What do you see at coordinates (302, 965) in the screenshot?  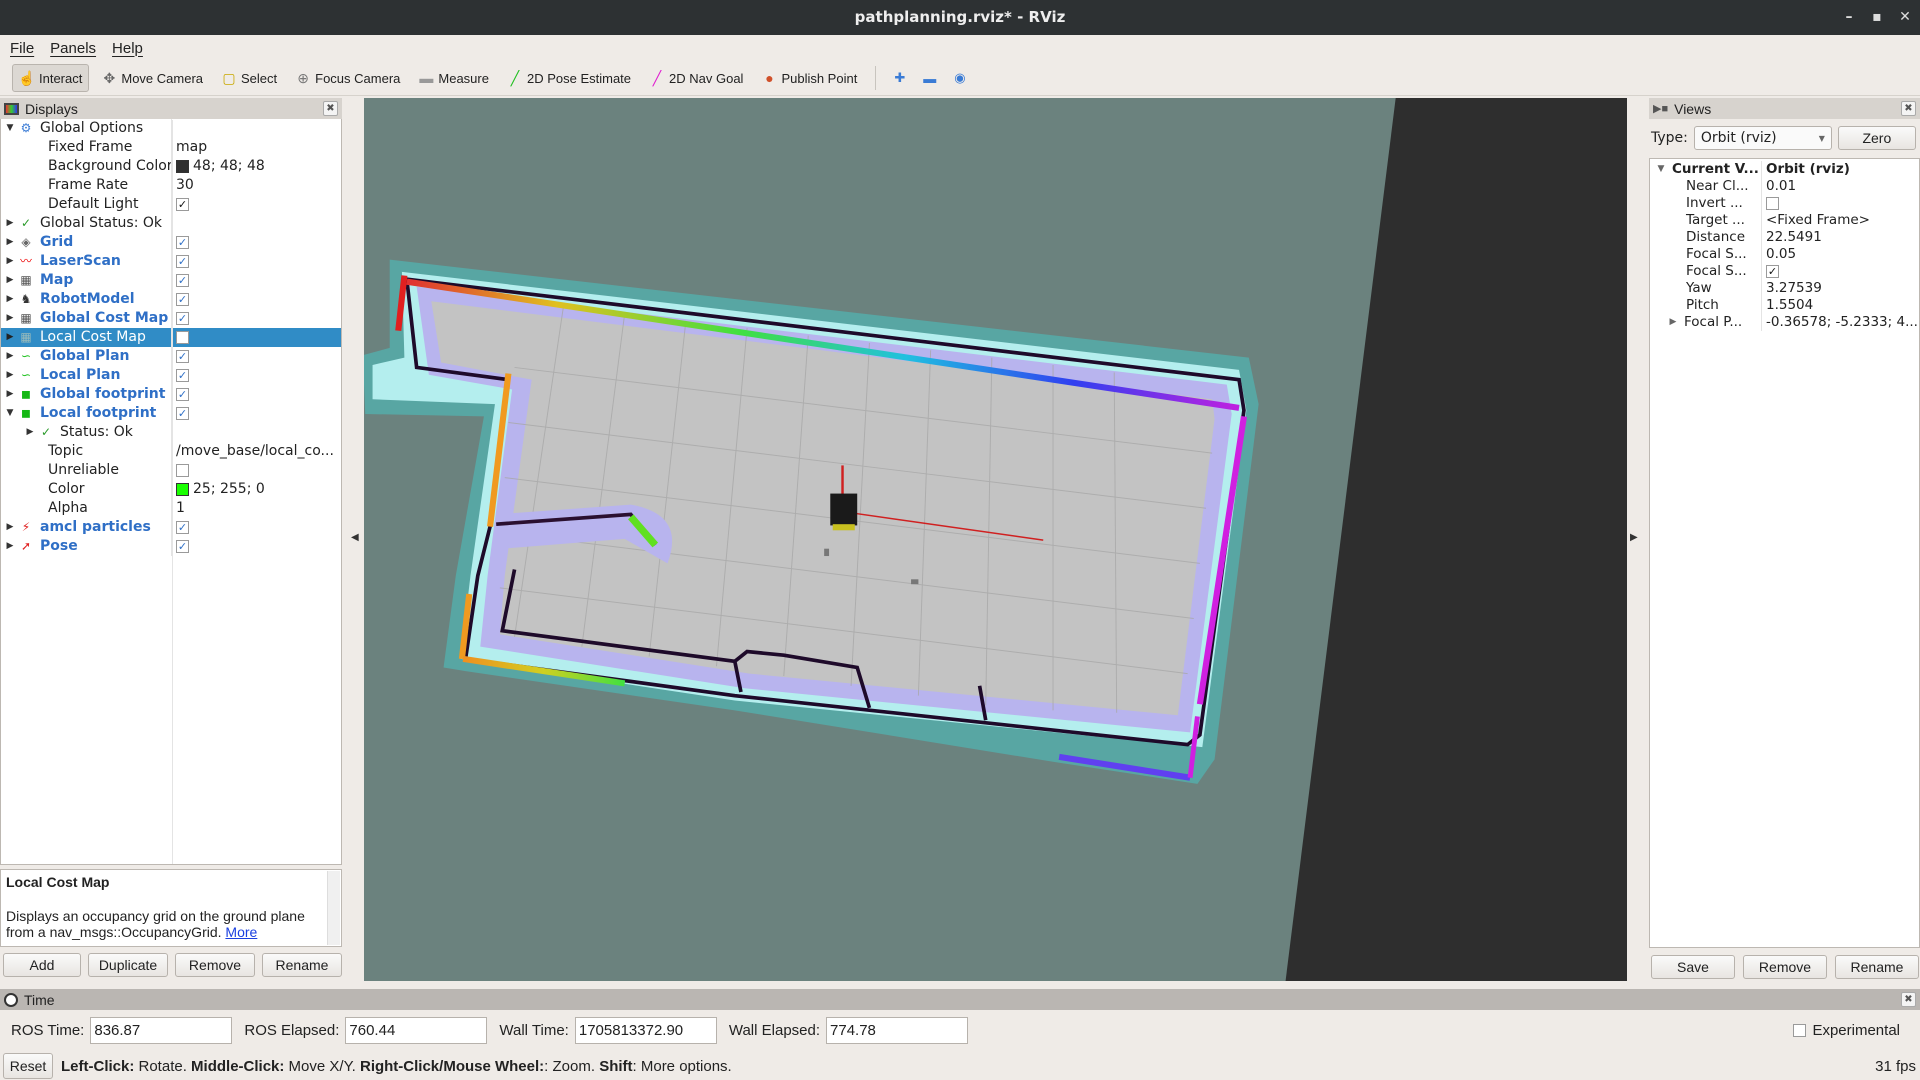 I see `rename-button: Rename` at bounding box center [302, 965].